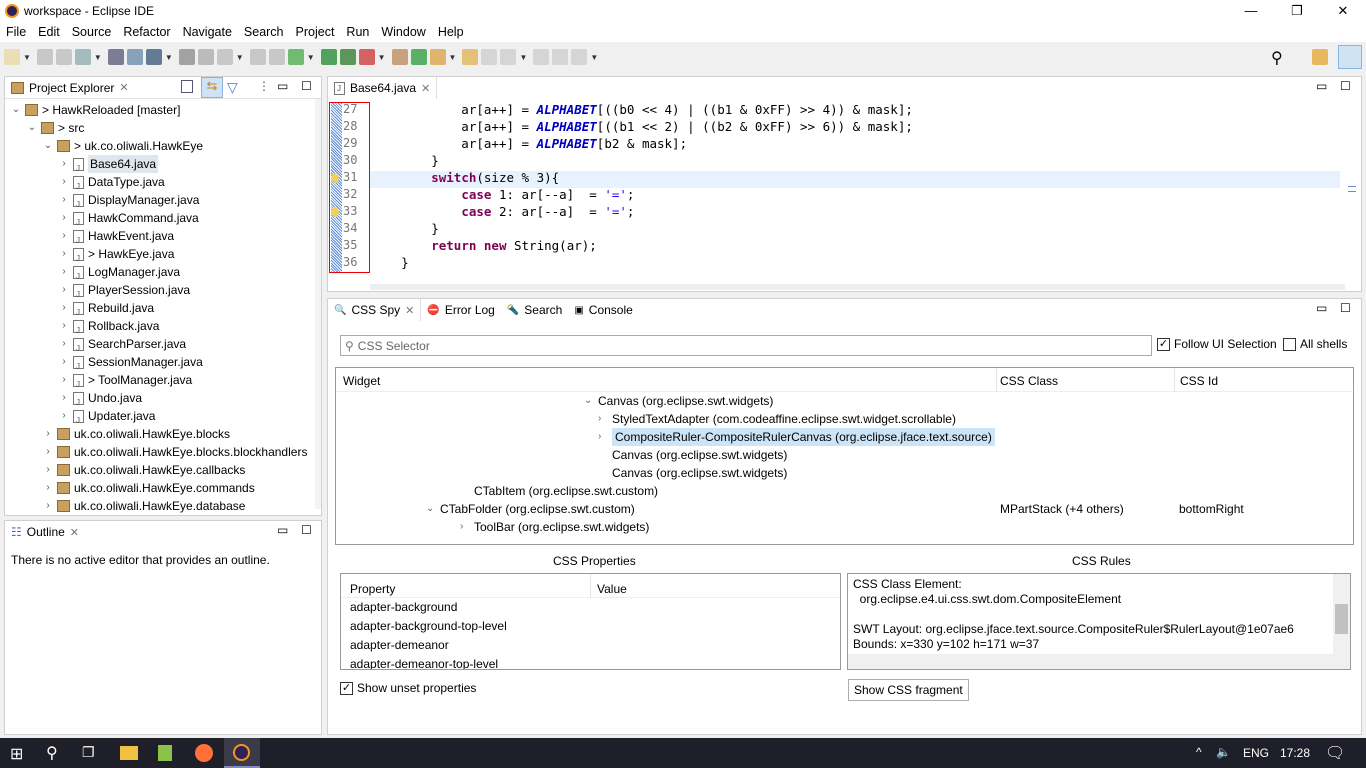 This screenshot has height=768, width=1366. I want to click on all-shells-checkbox: All shells, so click(1315, 344).